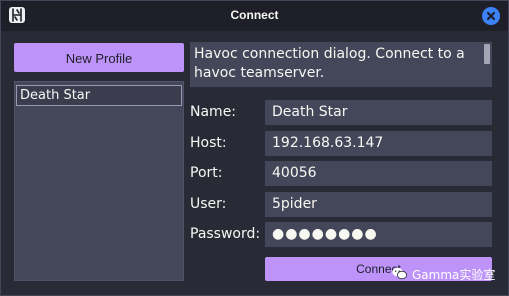 This screenshot has width=509, height=296. What do you see at coordinates (208, 204) in the screenshot?
I see `user-label: User:` at bounding box center [208, 204].